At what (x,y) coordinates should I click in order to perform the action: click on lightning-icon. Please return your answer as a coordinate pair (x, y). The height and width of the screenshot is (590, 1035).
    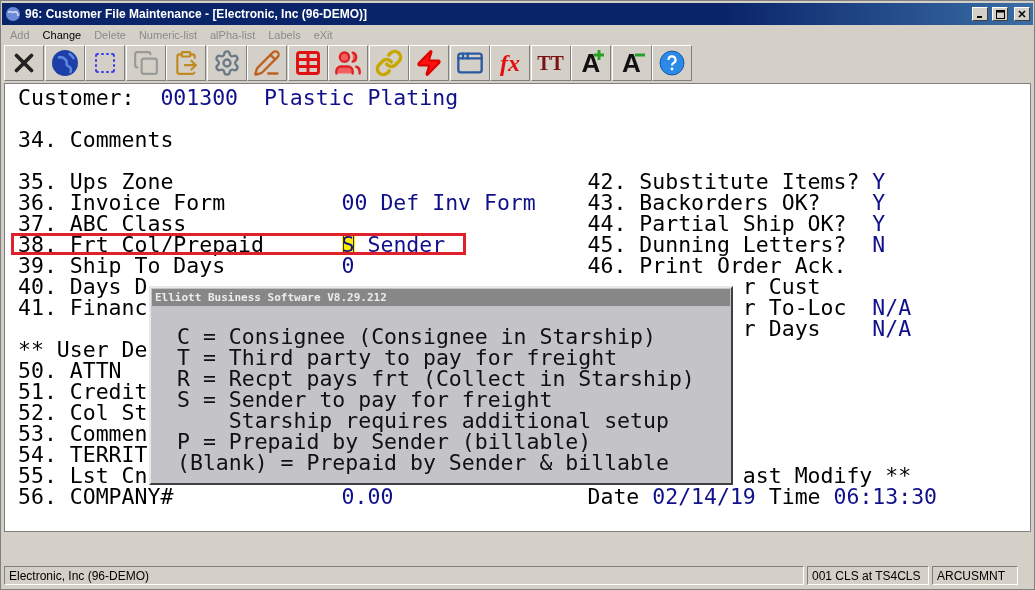
    Looking at the image, I should click on (429, 63).